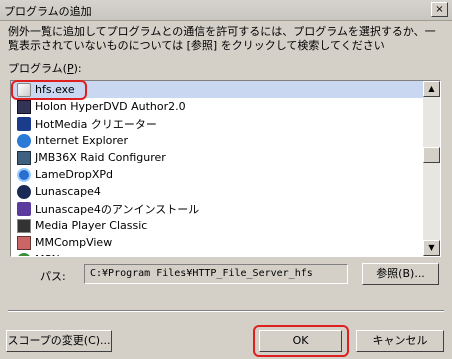  What do you see at coordinates (217, 225) in the screenshot?
I see `list-item: Media Player Classic` at bounding box center [217, 225].